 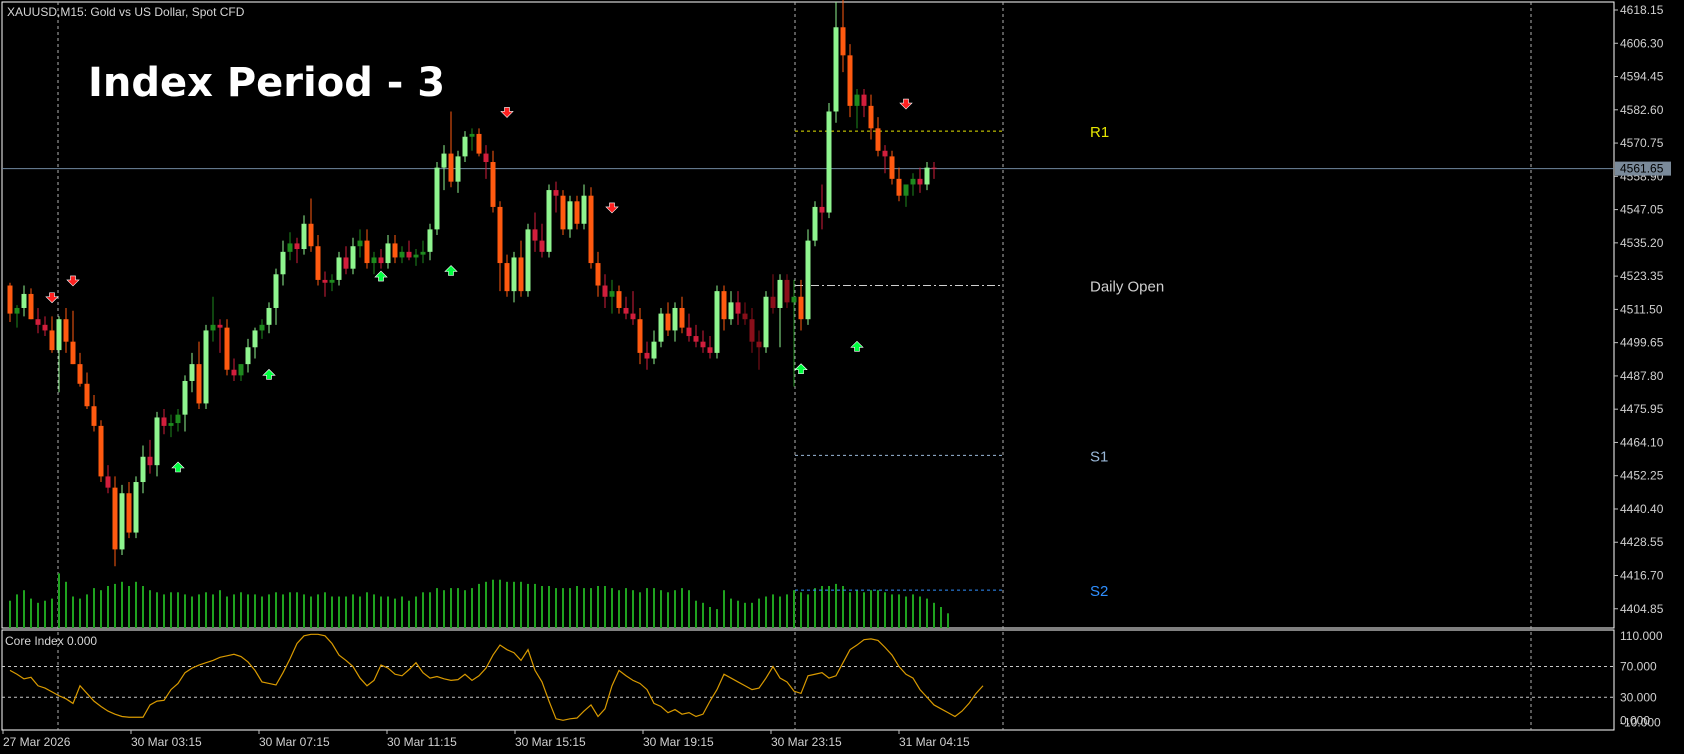 I want to click on price-tick-label: 4404.85, so click(x=1642, y=609).